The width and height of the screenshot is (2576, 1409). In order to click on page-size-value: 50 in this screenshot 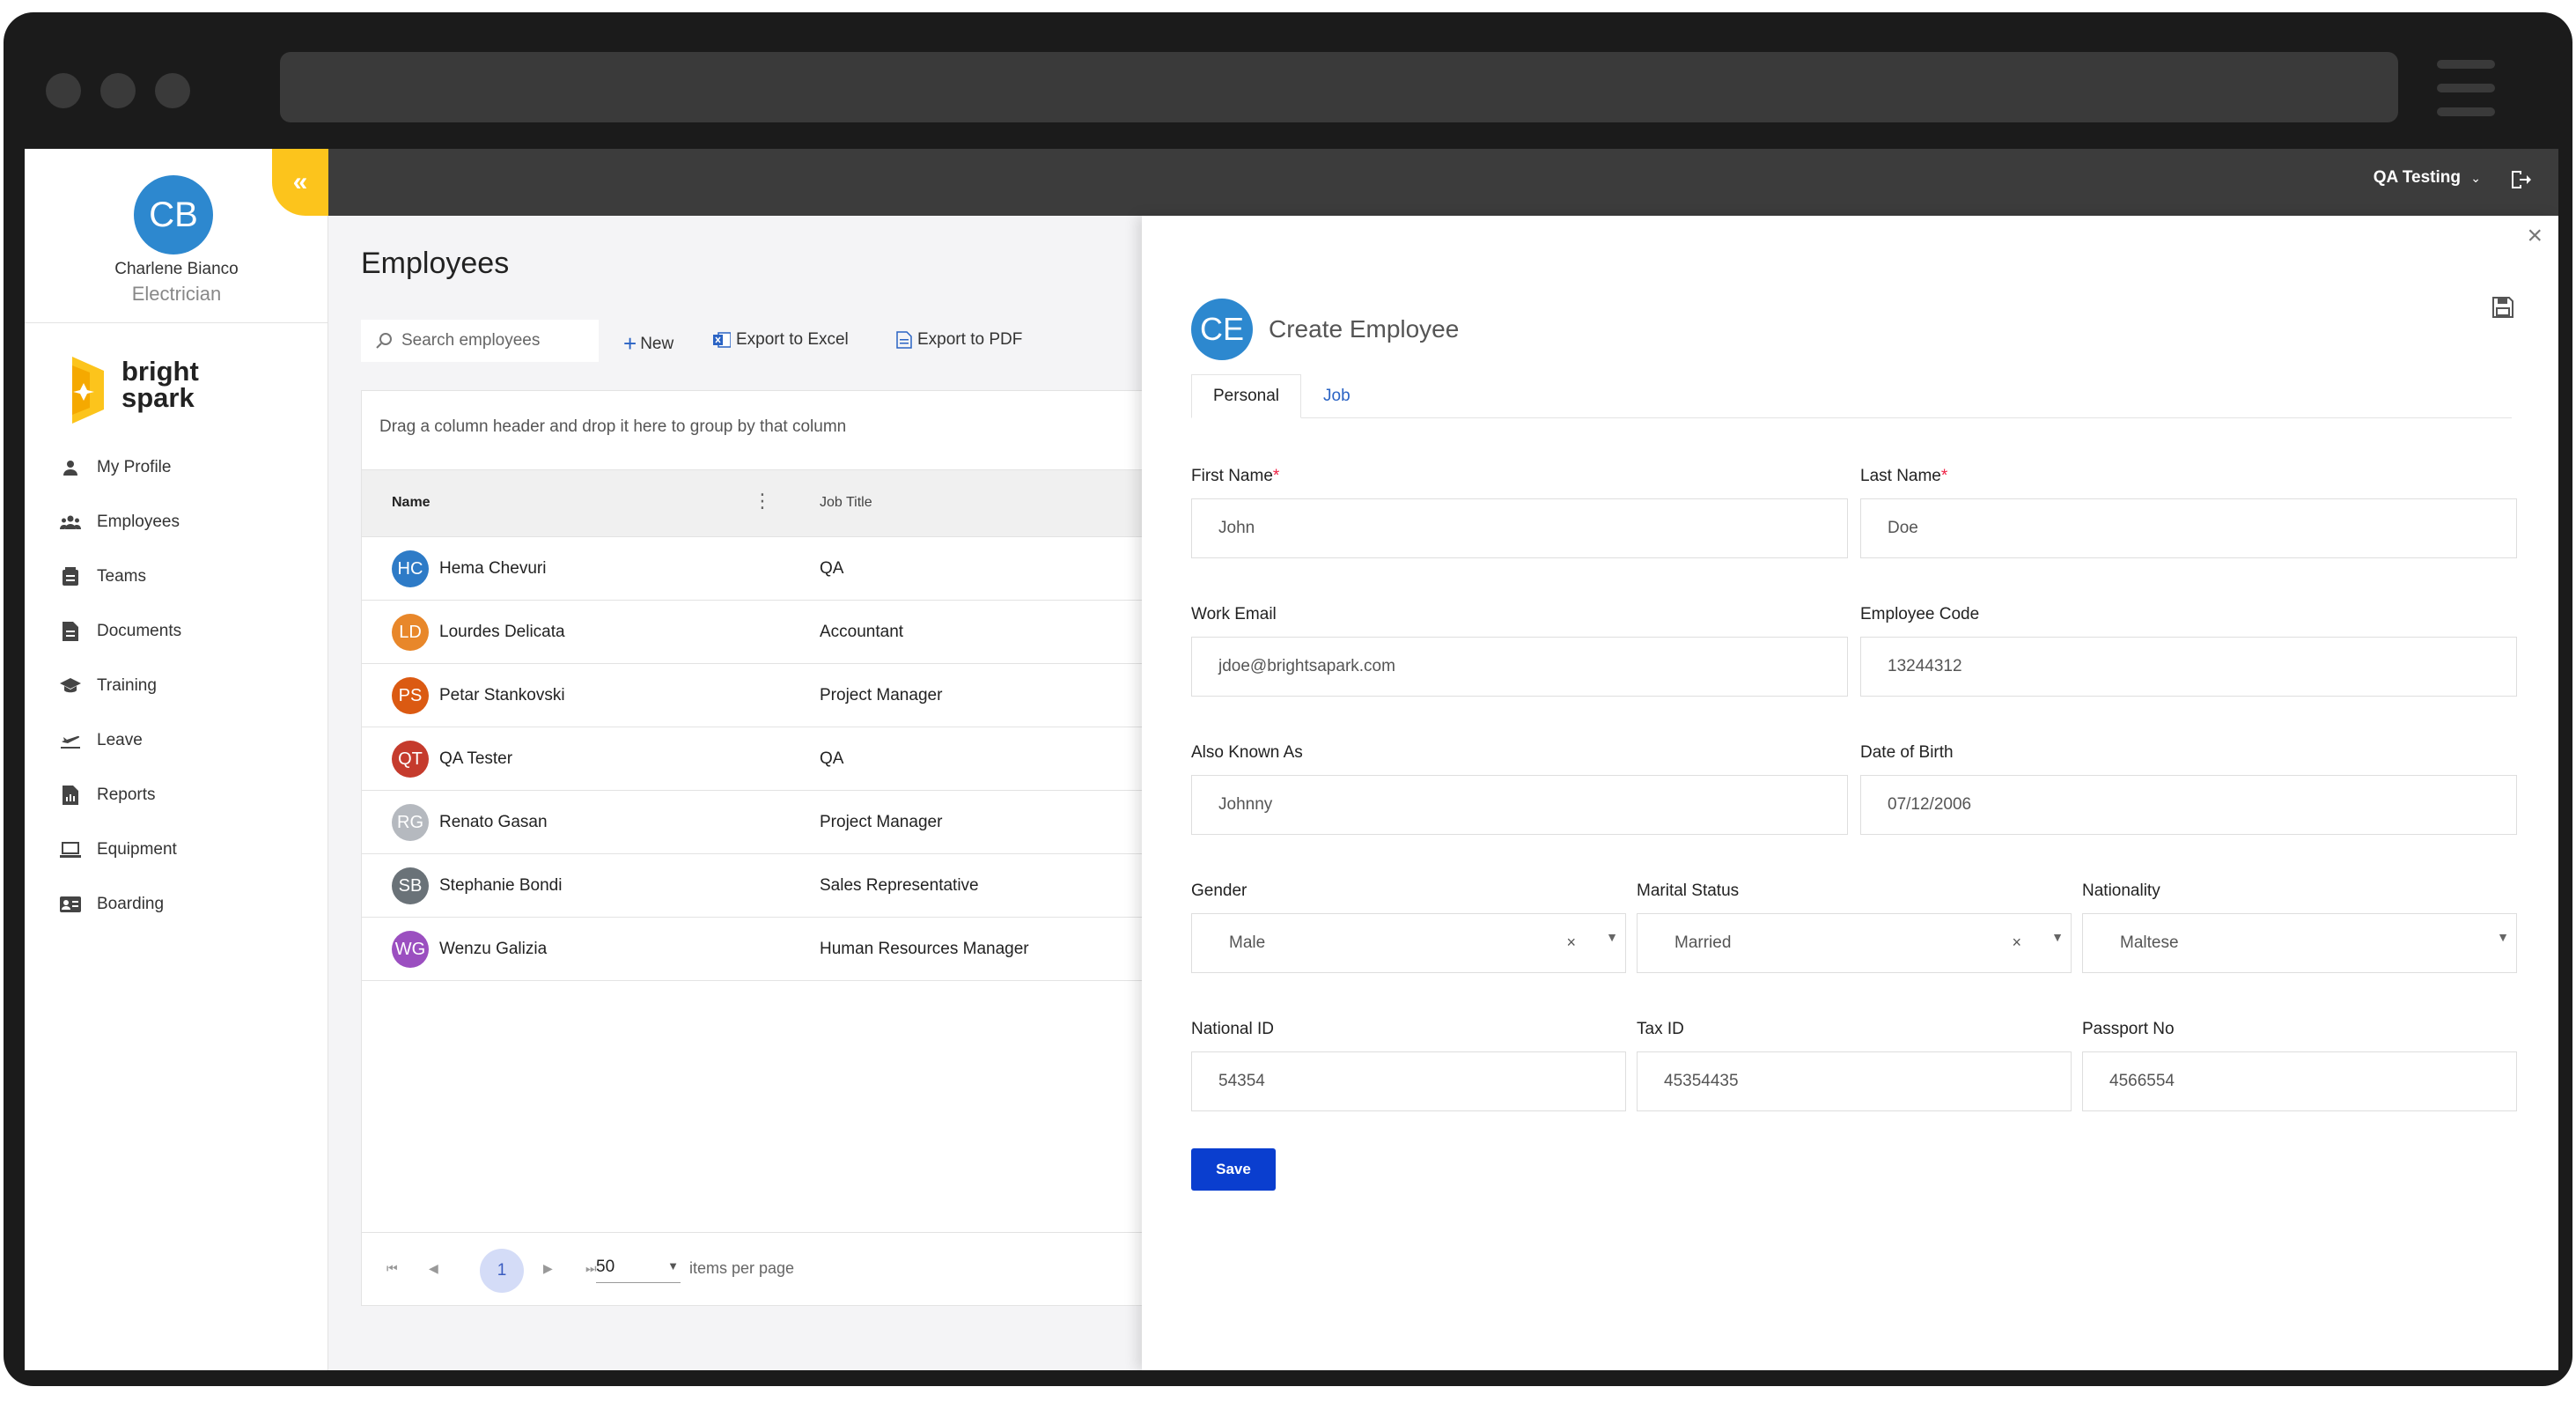, I will do `click(606, 1267)`.